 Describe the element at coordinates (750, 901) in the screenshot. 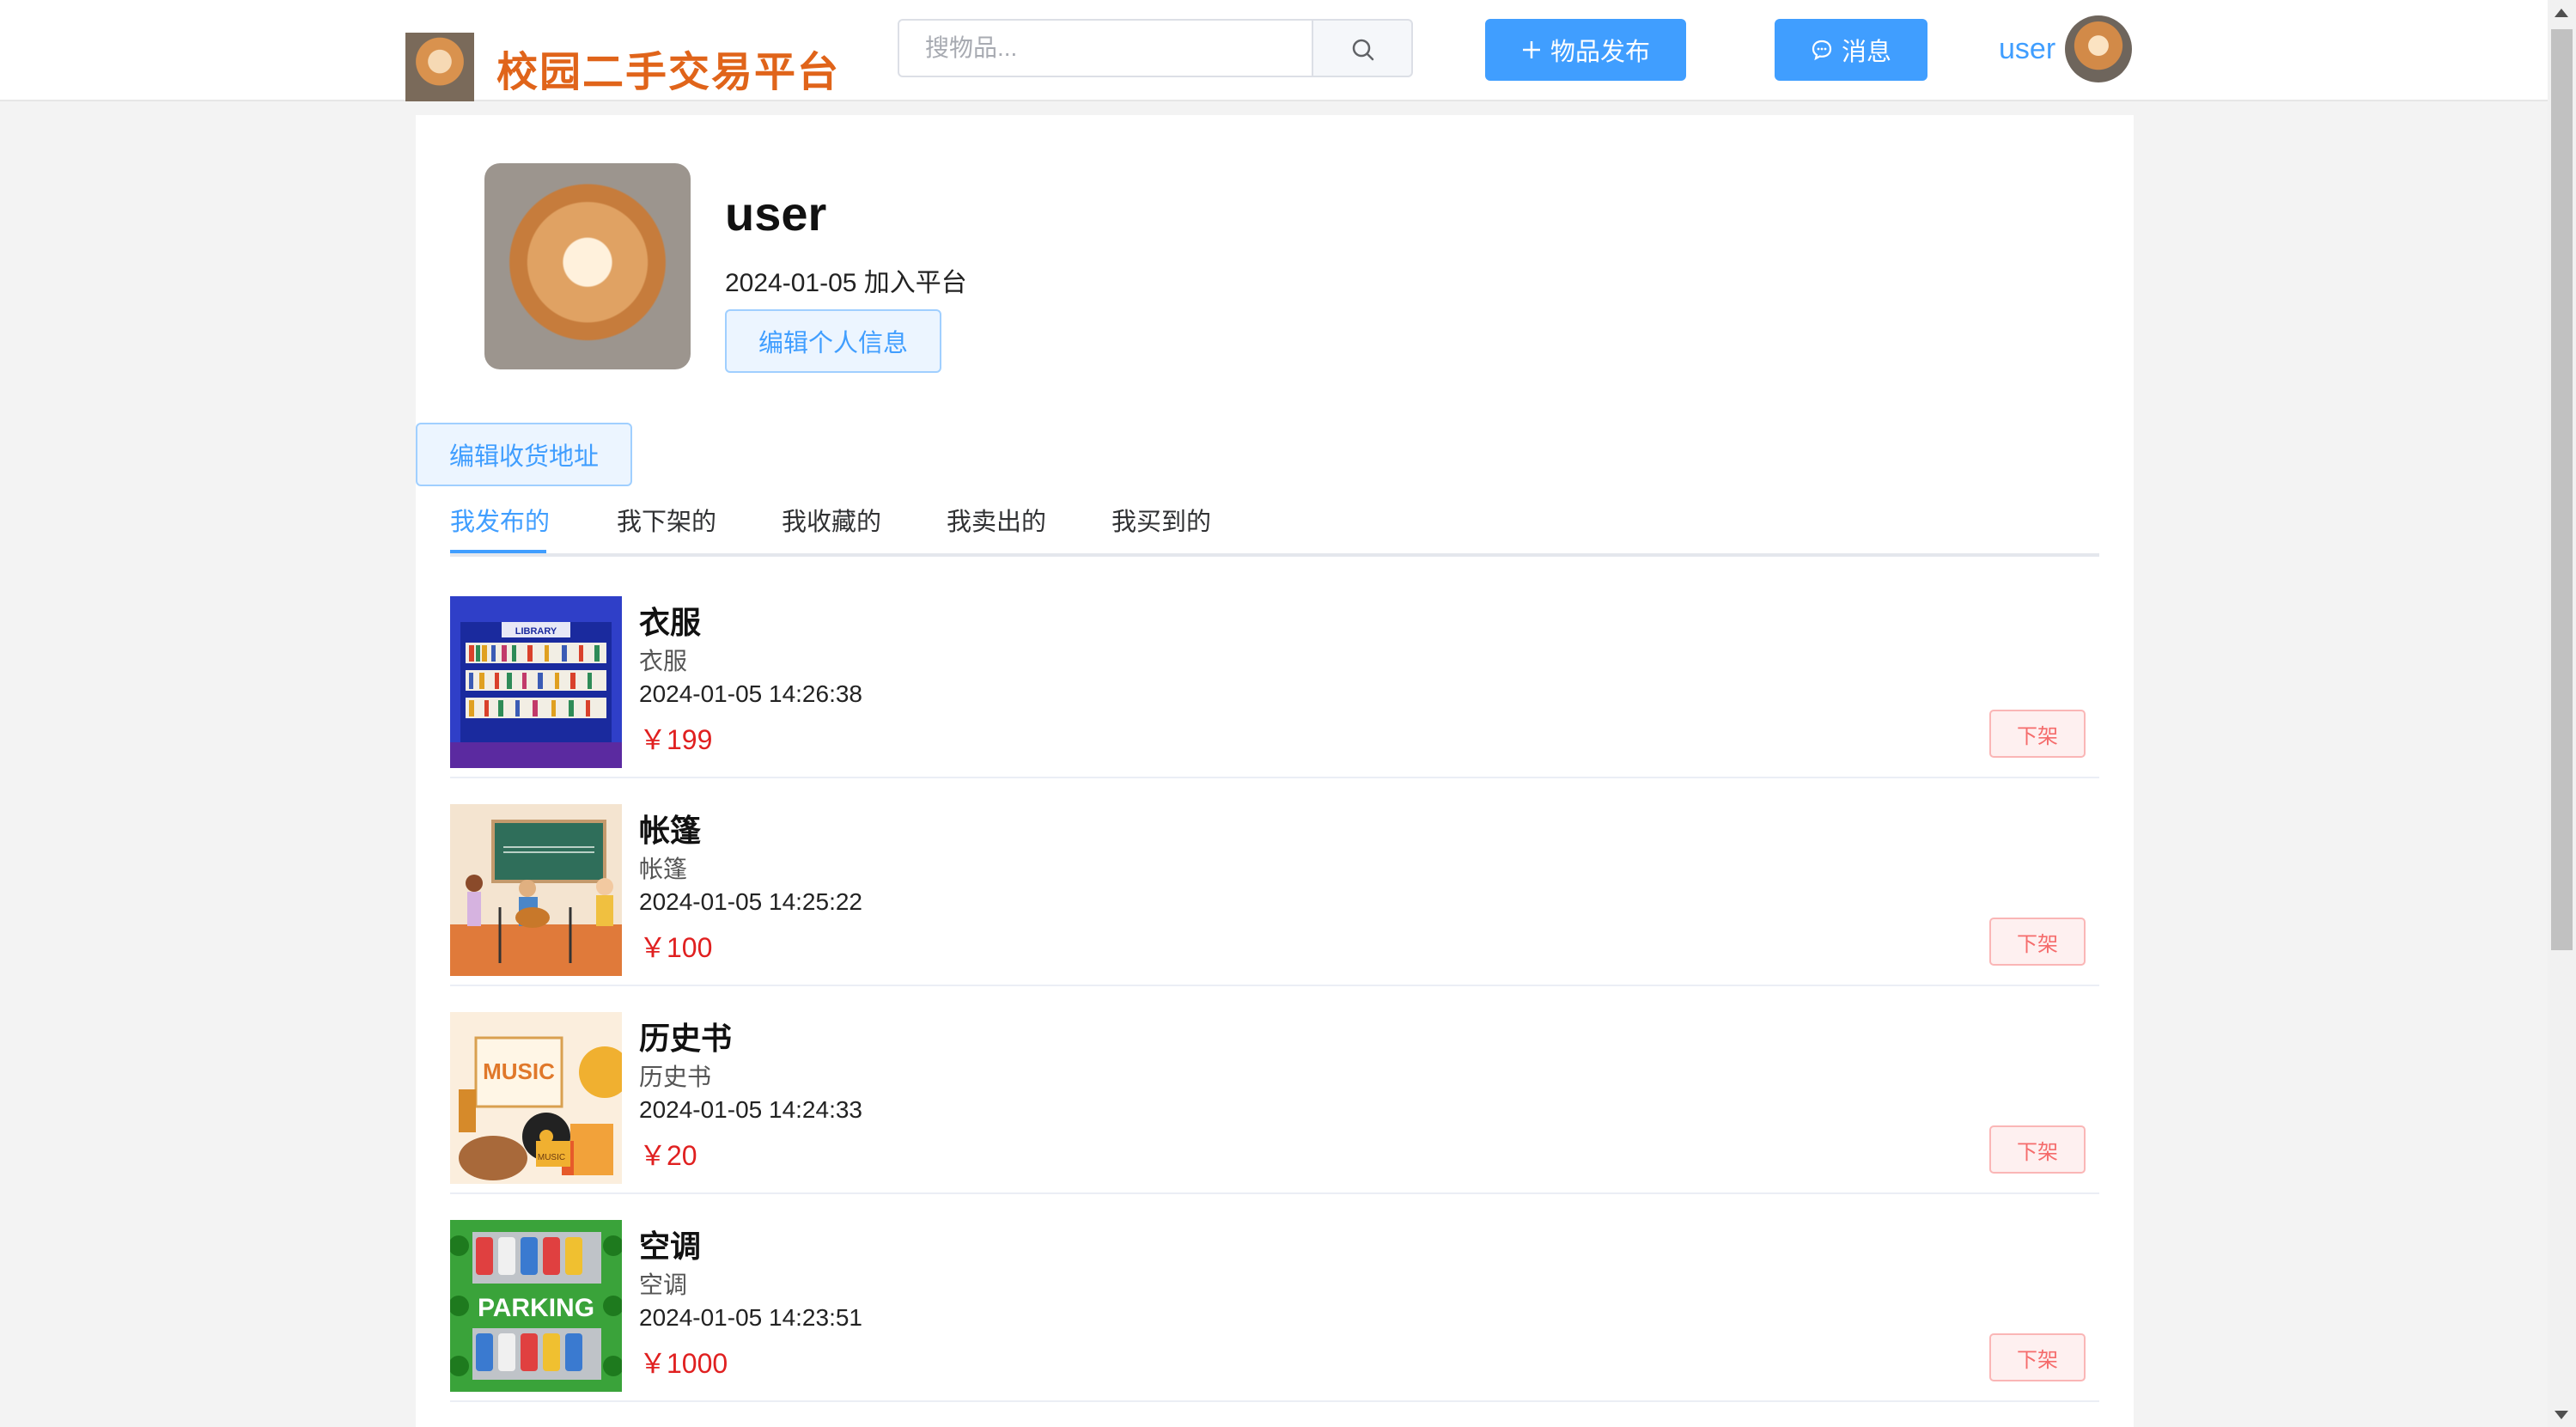

I see `item-time: 2024-01-05 14:25:22` at that location.